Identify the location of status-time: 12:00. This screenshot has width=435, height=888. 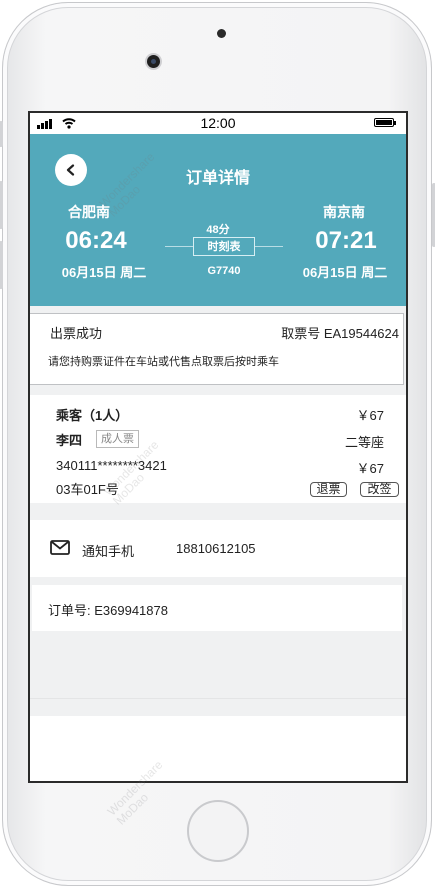
(218, 123).